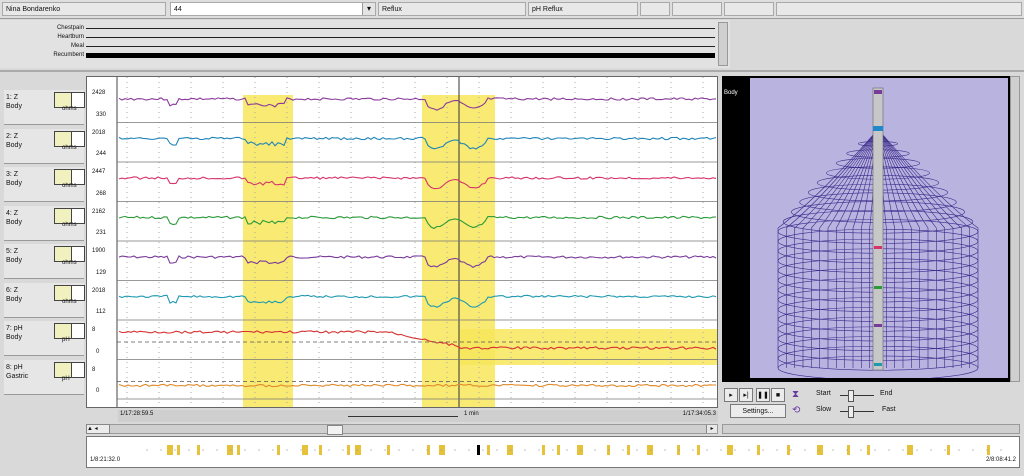 The height and width of the screenshot is (476, 1024). Describe the element at coordinates (452, 9) in the screenshot. I see `reflux-column-header: Reflux` at that location.